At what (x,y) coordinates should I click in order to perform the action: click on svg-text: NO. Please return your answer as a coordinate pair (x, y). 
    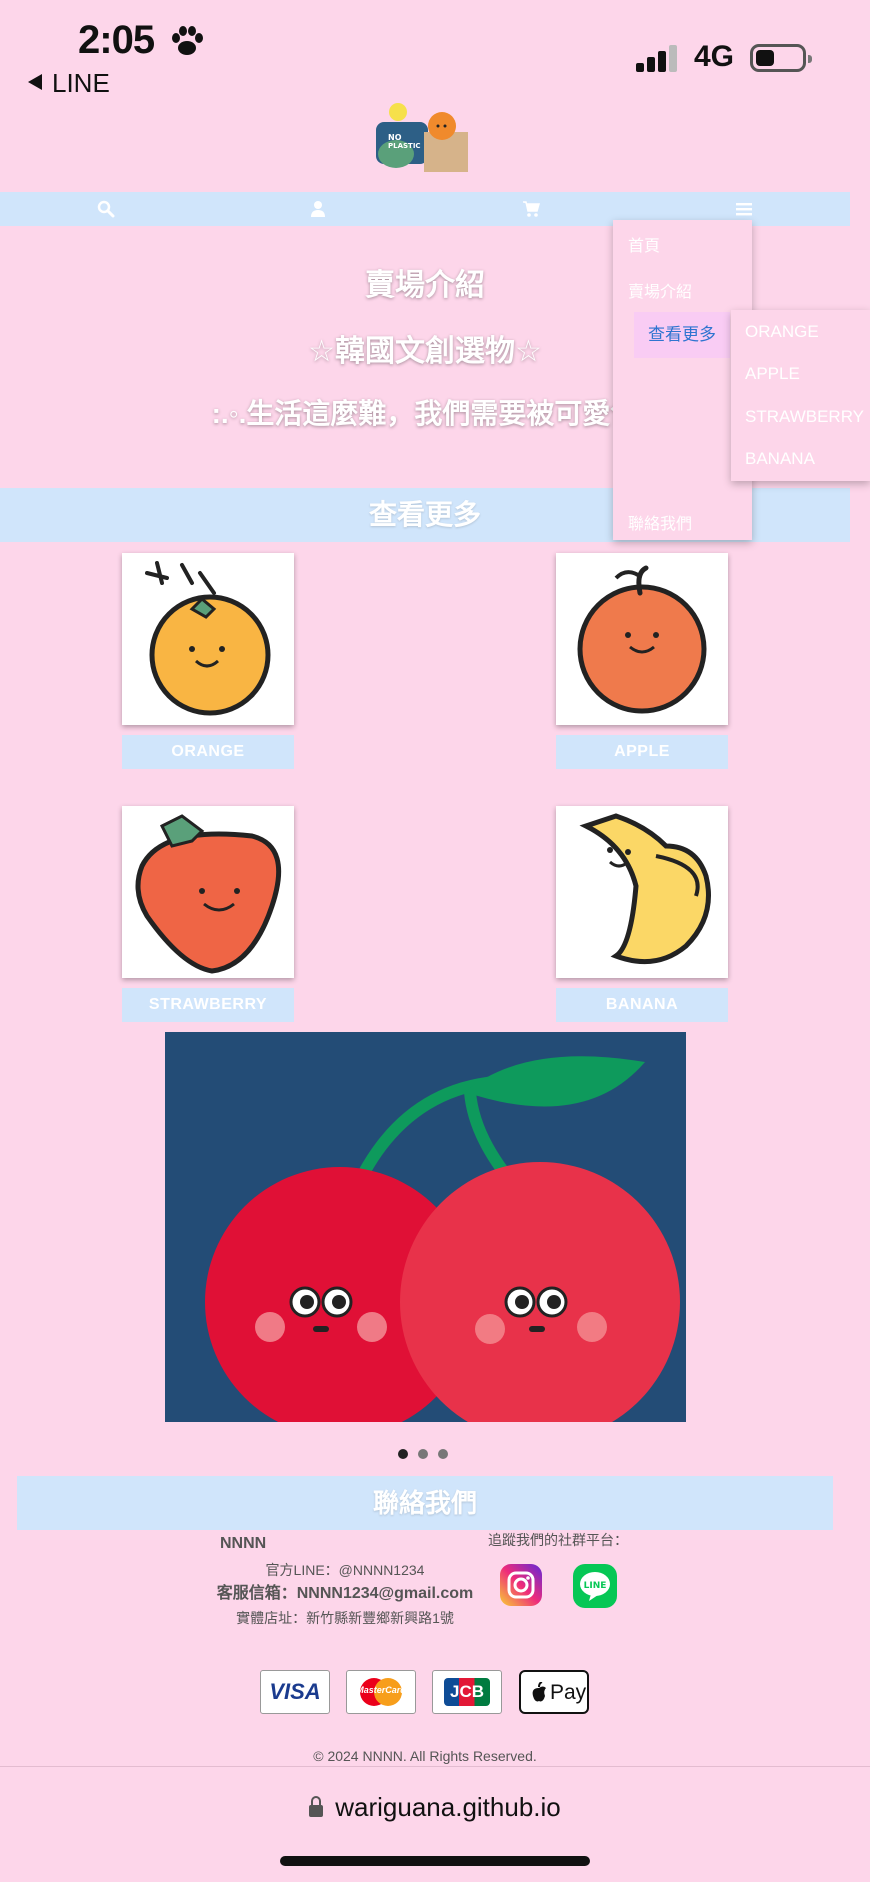
    Looking at the image, I should click on (395, 137).